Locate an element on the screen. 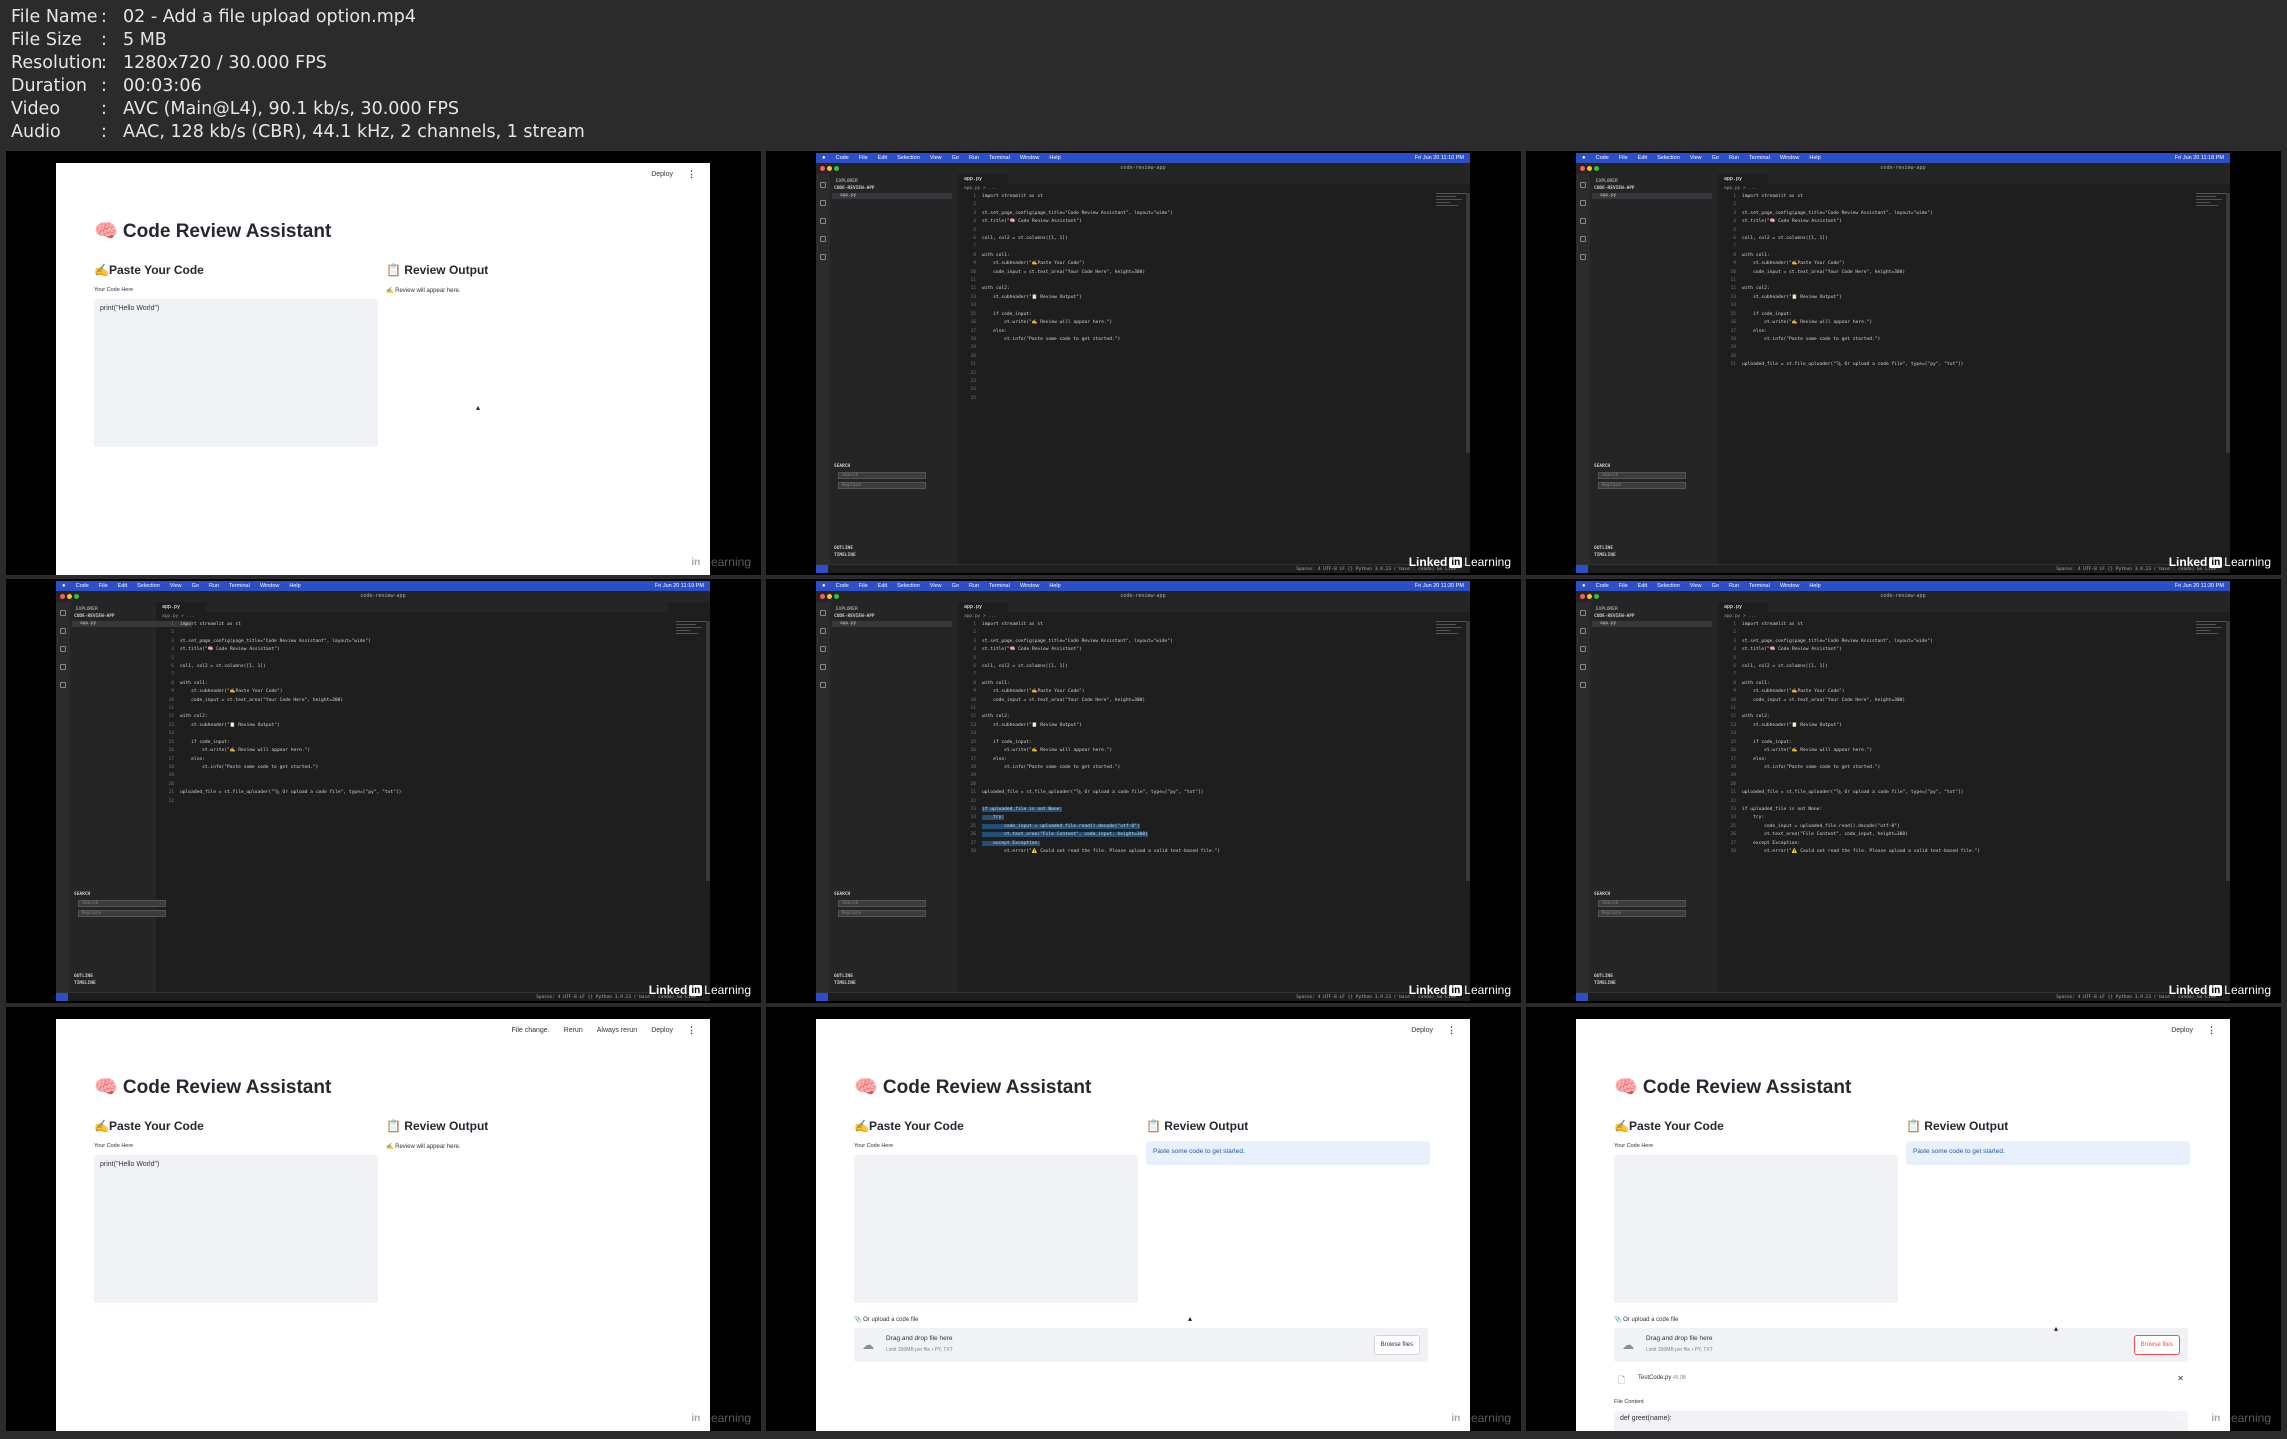 This screenshot has height=1439, width=2287. main-menu-icon: ⋮ is located at coordinates (691, 174).